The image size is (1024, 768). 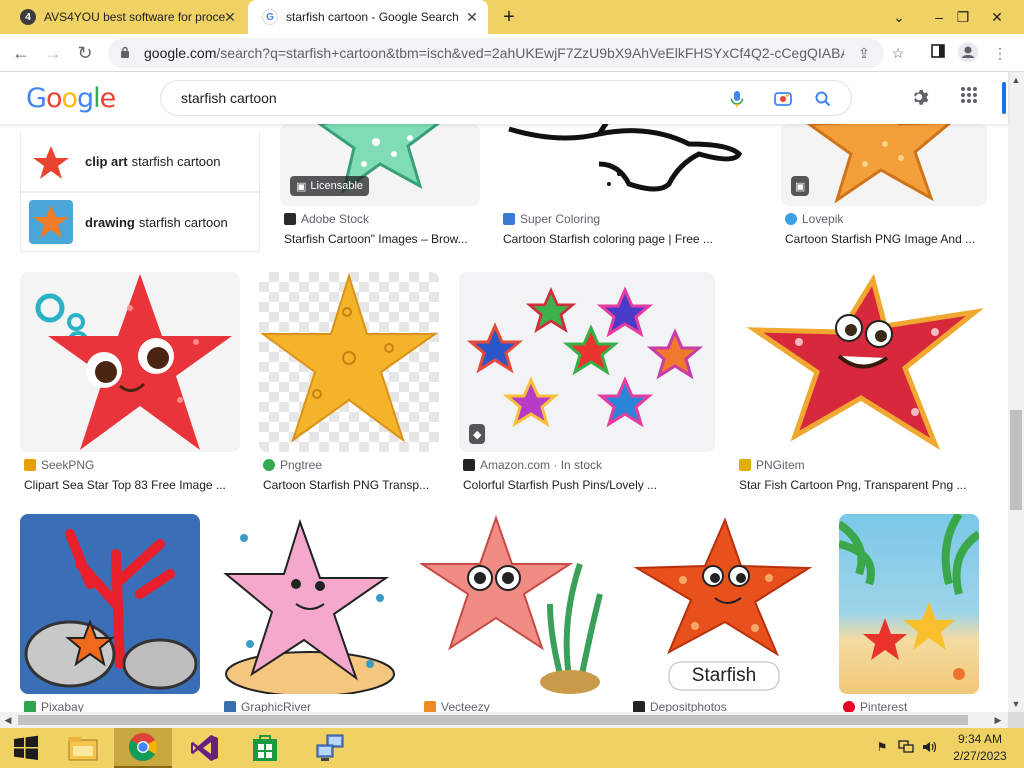 I want to click on result-source: Pngtree, so click(x=292, y=465).